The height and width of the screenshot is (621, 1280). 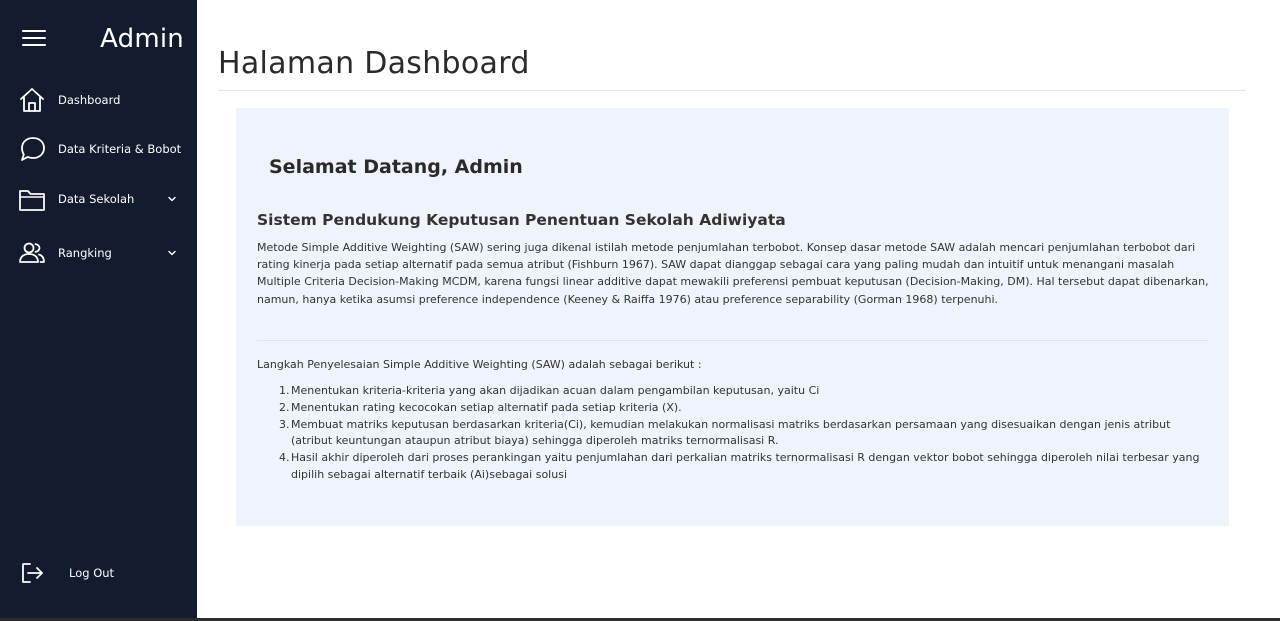 I want to click on page-title: Halaman Dashboard, so click(x=374, y=63).